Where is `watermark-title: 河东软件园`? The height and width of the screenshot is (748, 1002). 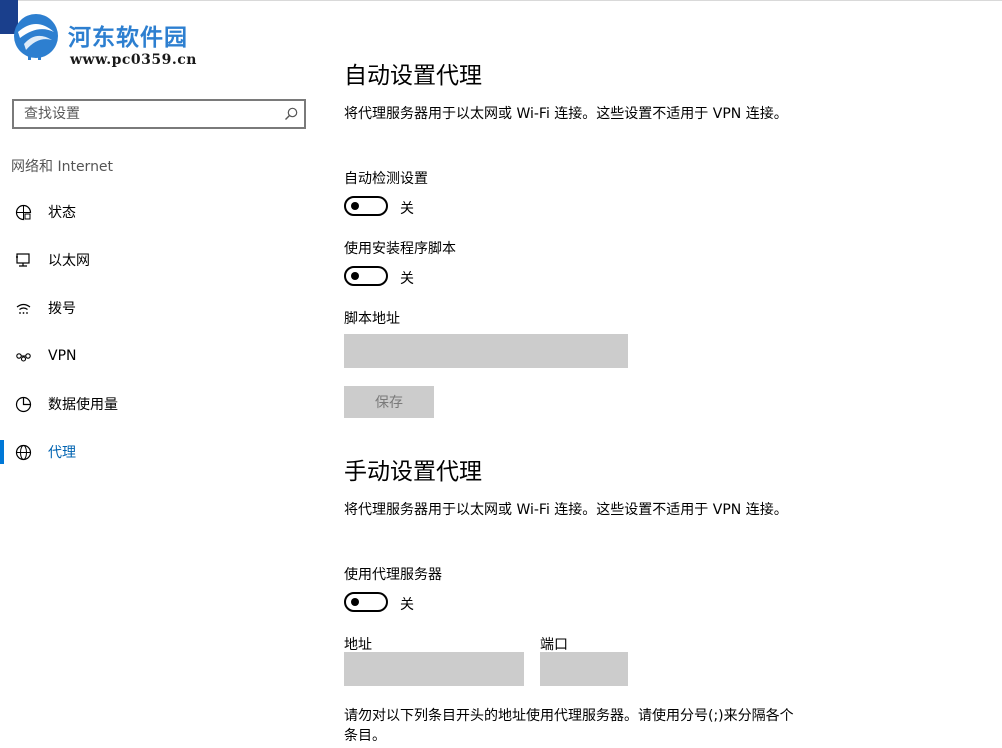 watermark-title: 河东软件园 is located at coordinates (128, 37).